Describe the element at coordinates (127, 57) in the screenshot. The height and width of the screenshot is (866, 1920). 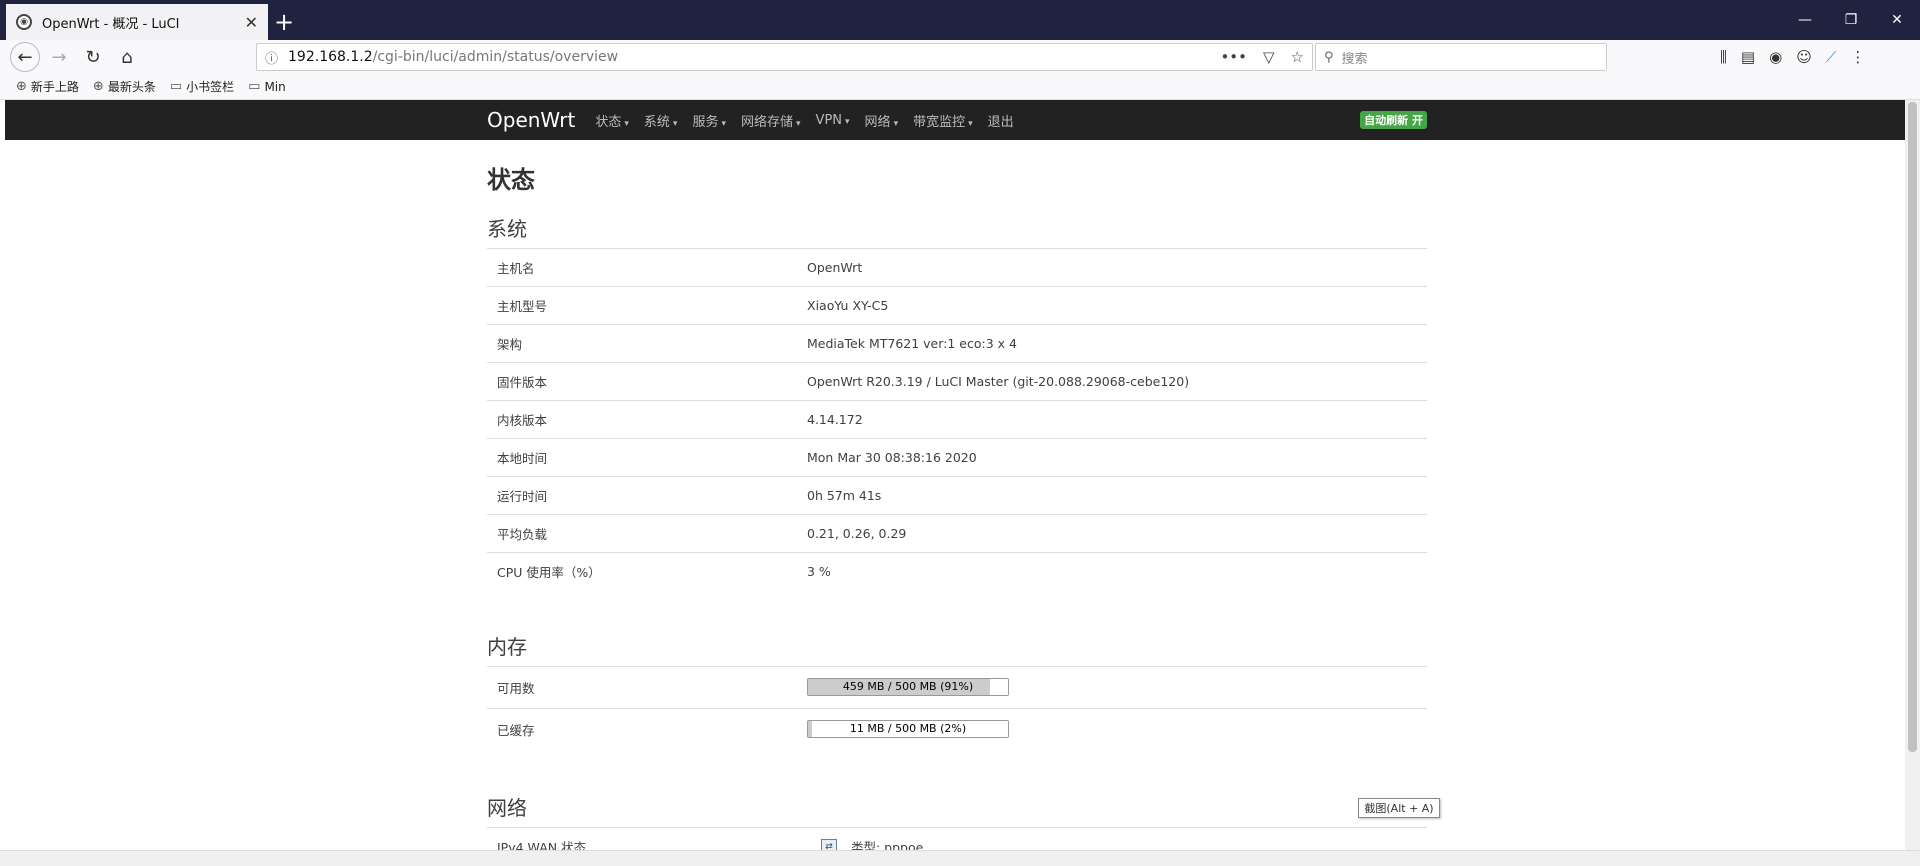
I see `home-button: ⌂` at that location.